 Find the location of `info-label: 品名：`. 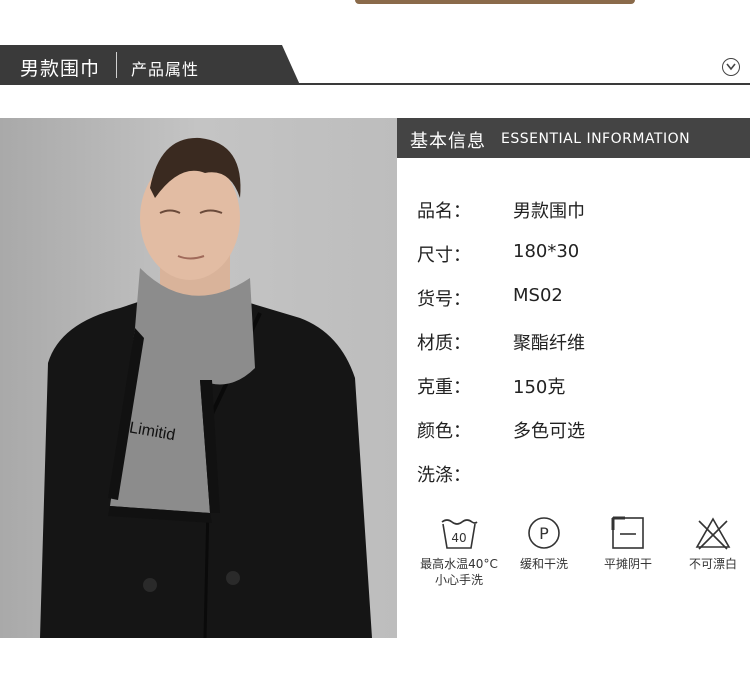

info-label: 品名： is located at coordinates (444, 211).